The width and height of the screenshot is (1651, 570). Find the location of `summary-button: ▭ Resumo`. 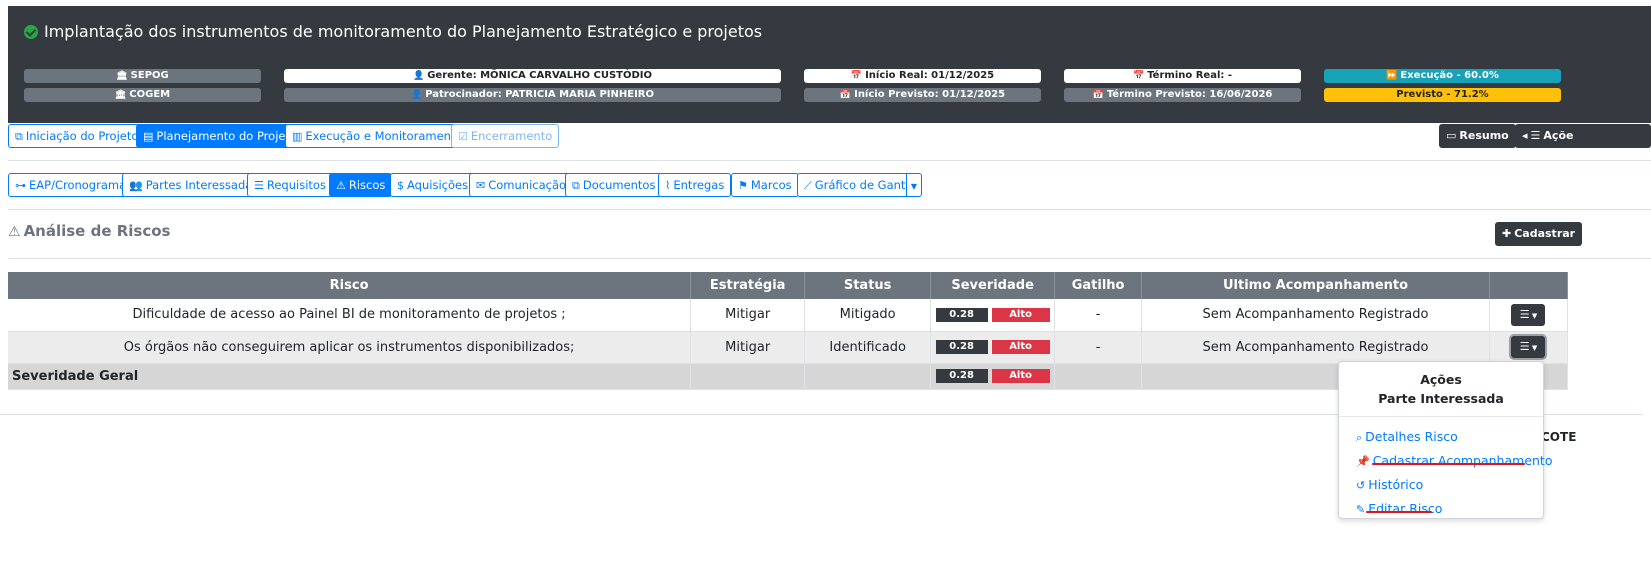

summary-button: ▭ Resumo is located at coordinates (1477, 136).